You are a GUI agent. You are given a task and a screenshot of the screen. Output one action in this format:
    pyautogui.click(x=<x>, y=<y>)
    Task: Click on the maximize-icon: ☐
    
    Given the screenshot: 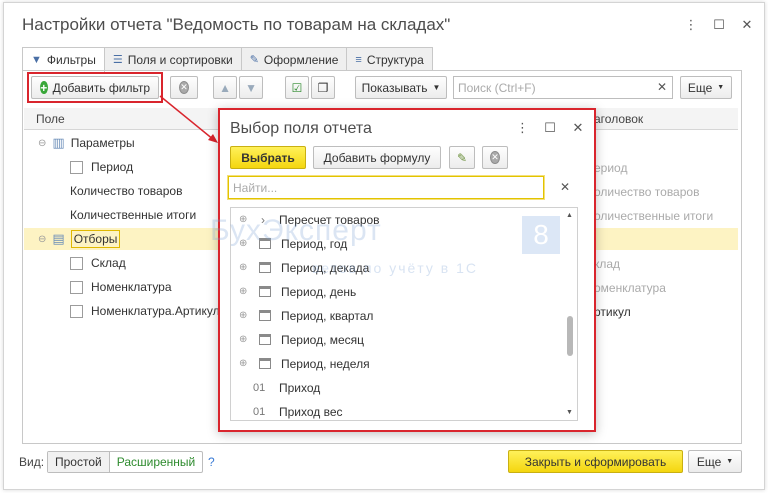 What is the action you would take?
    pyautogui.click(x=550, y=128)
    